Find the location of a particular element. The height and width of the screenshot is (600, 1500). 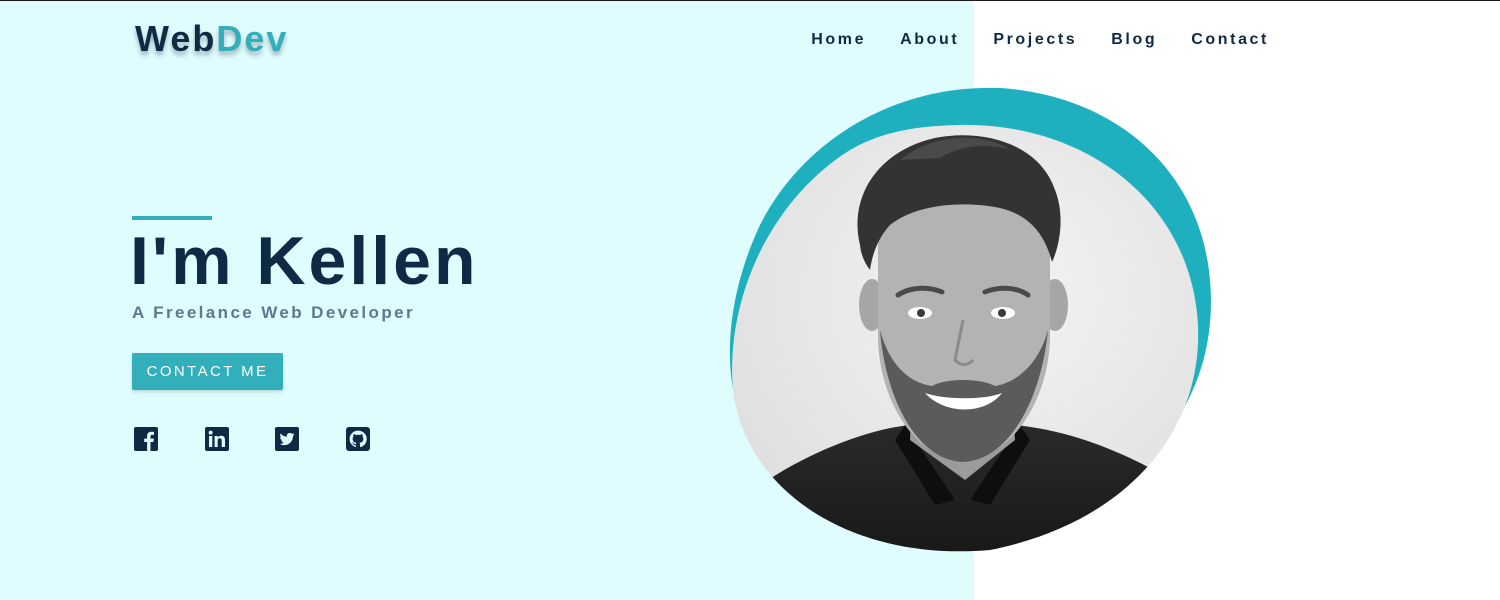

nav-link-contact: Contact is located at coordinates (1230, 40).